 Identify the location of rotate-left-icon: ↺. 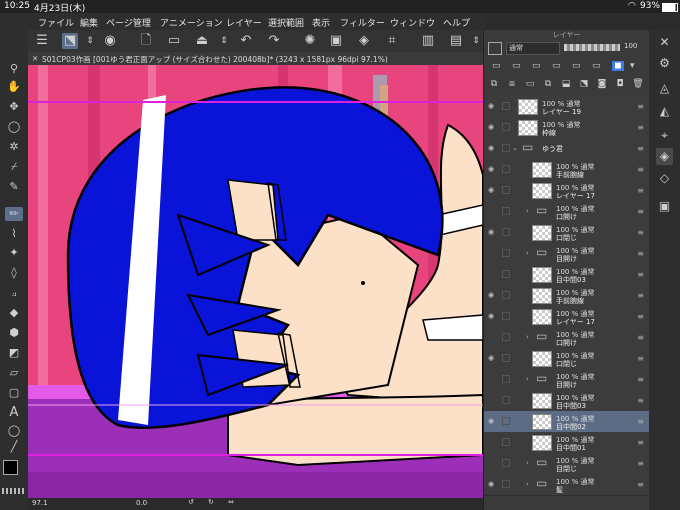
(191, 502).